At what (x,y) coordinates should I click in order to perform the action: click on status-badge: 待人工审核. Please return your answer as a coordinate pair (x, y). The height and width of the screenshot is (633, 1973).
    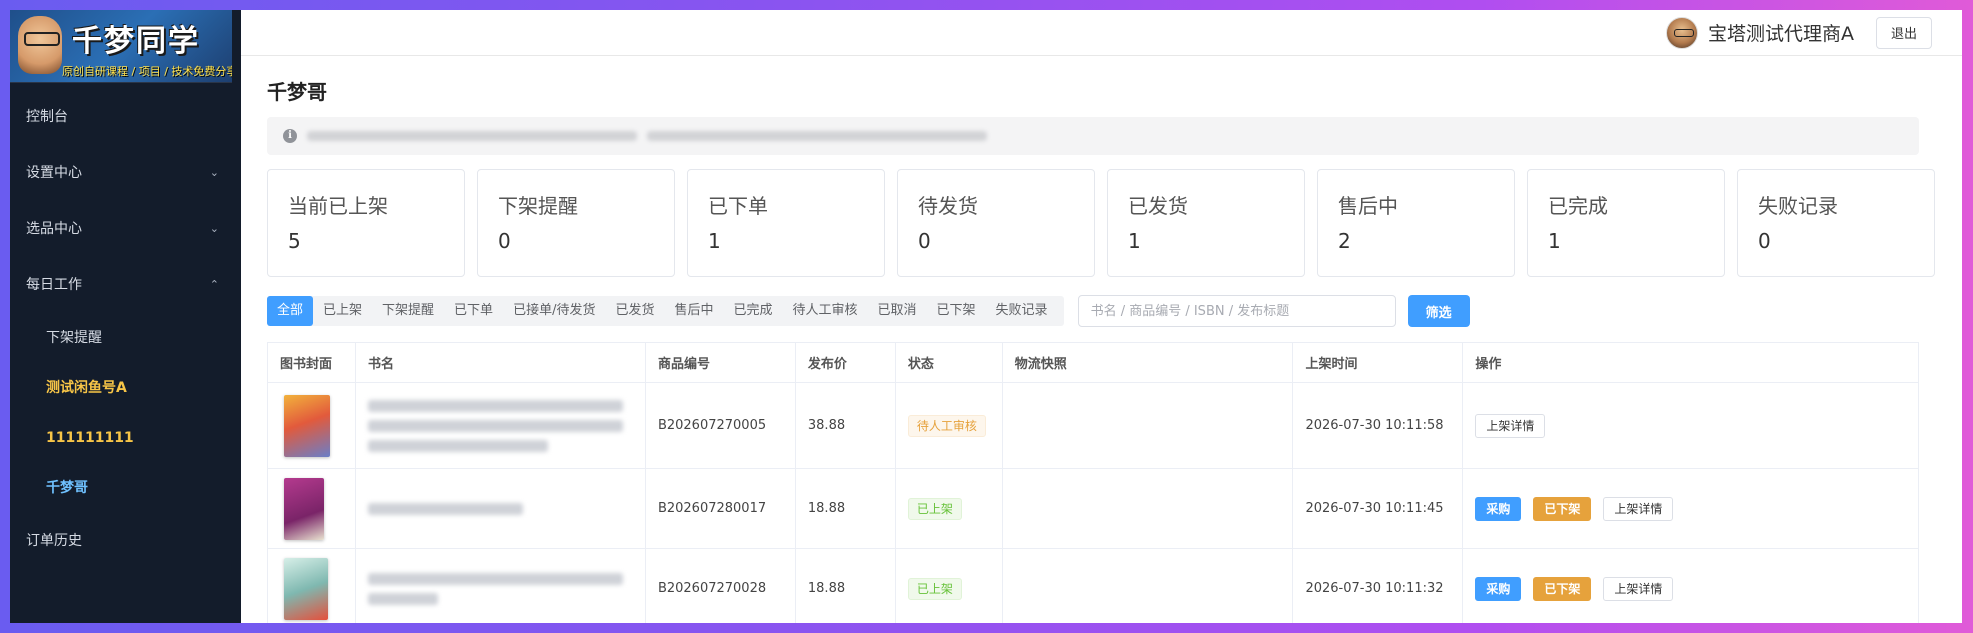
    Looking at the image, I should click on (946, 425).